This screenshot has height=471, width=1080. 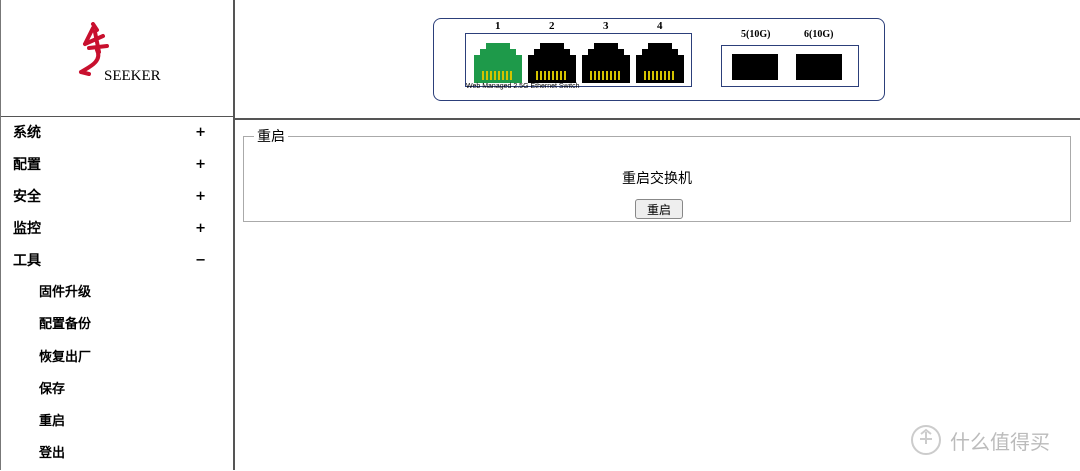 What do you see at coordinates (117, 197) in the screenshot?
I see `menu-item-security: 安全 +` at bounding box center [117, 197].